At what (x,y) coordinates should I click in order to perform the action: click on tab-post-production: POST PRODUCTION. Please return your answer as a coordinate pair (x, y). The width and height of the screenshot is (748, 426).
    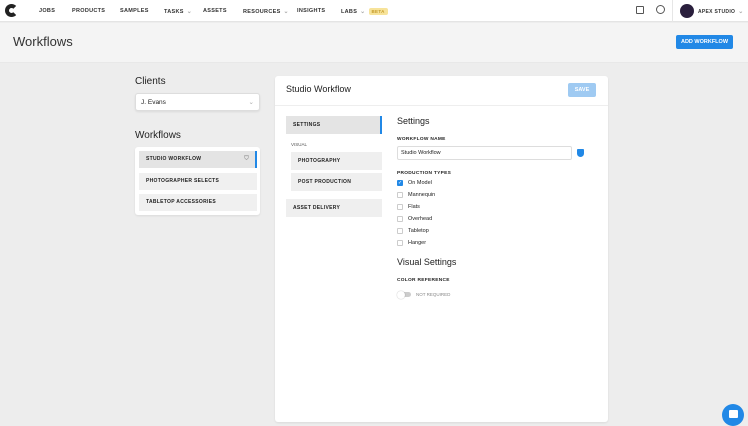
    Looking at the image, I should click on (336, 182).